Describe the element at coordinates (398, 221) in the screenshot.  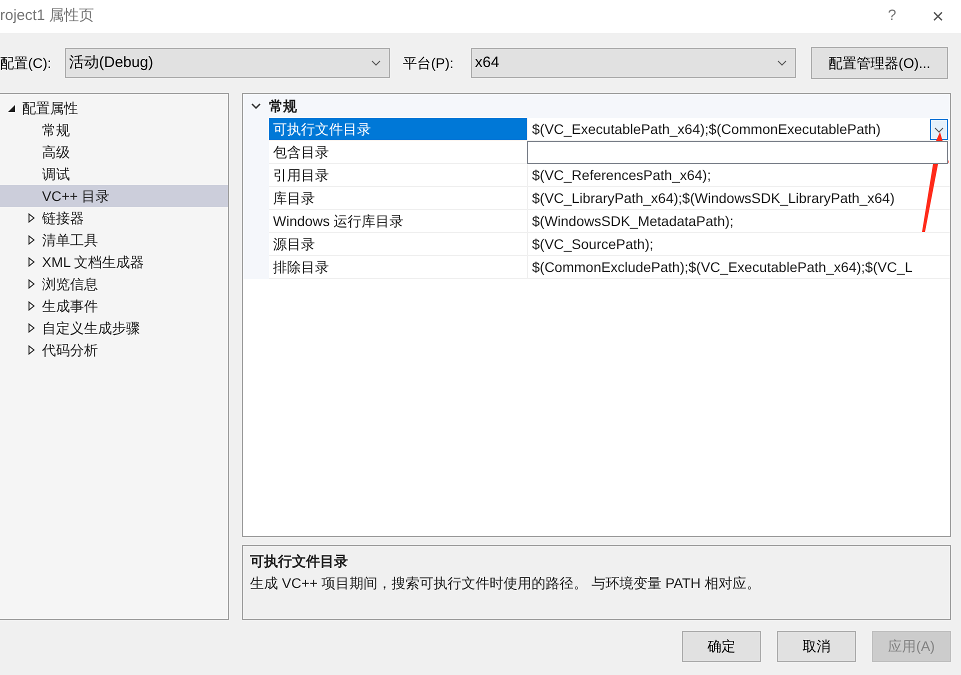
I see `property-name: Windows 运行库目录` at that location.